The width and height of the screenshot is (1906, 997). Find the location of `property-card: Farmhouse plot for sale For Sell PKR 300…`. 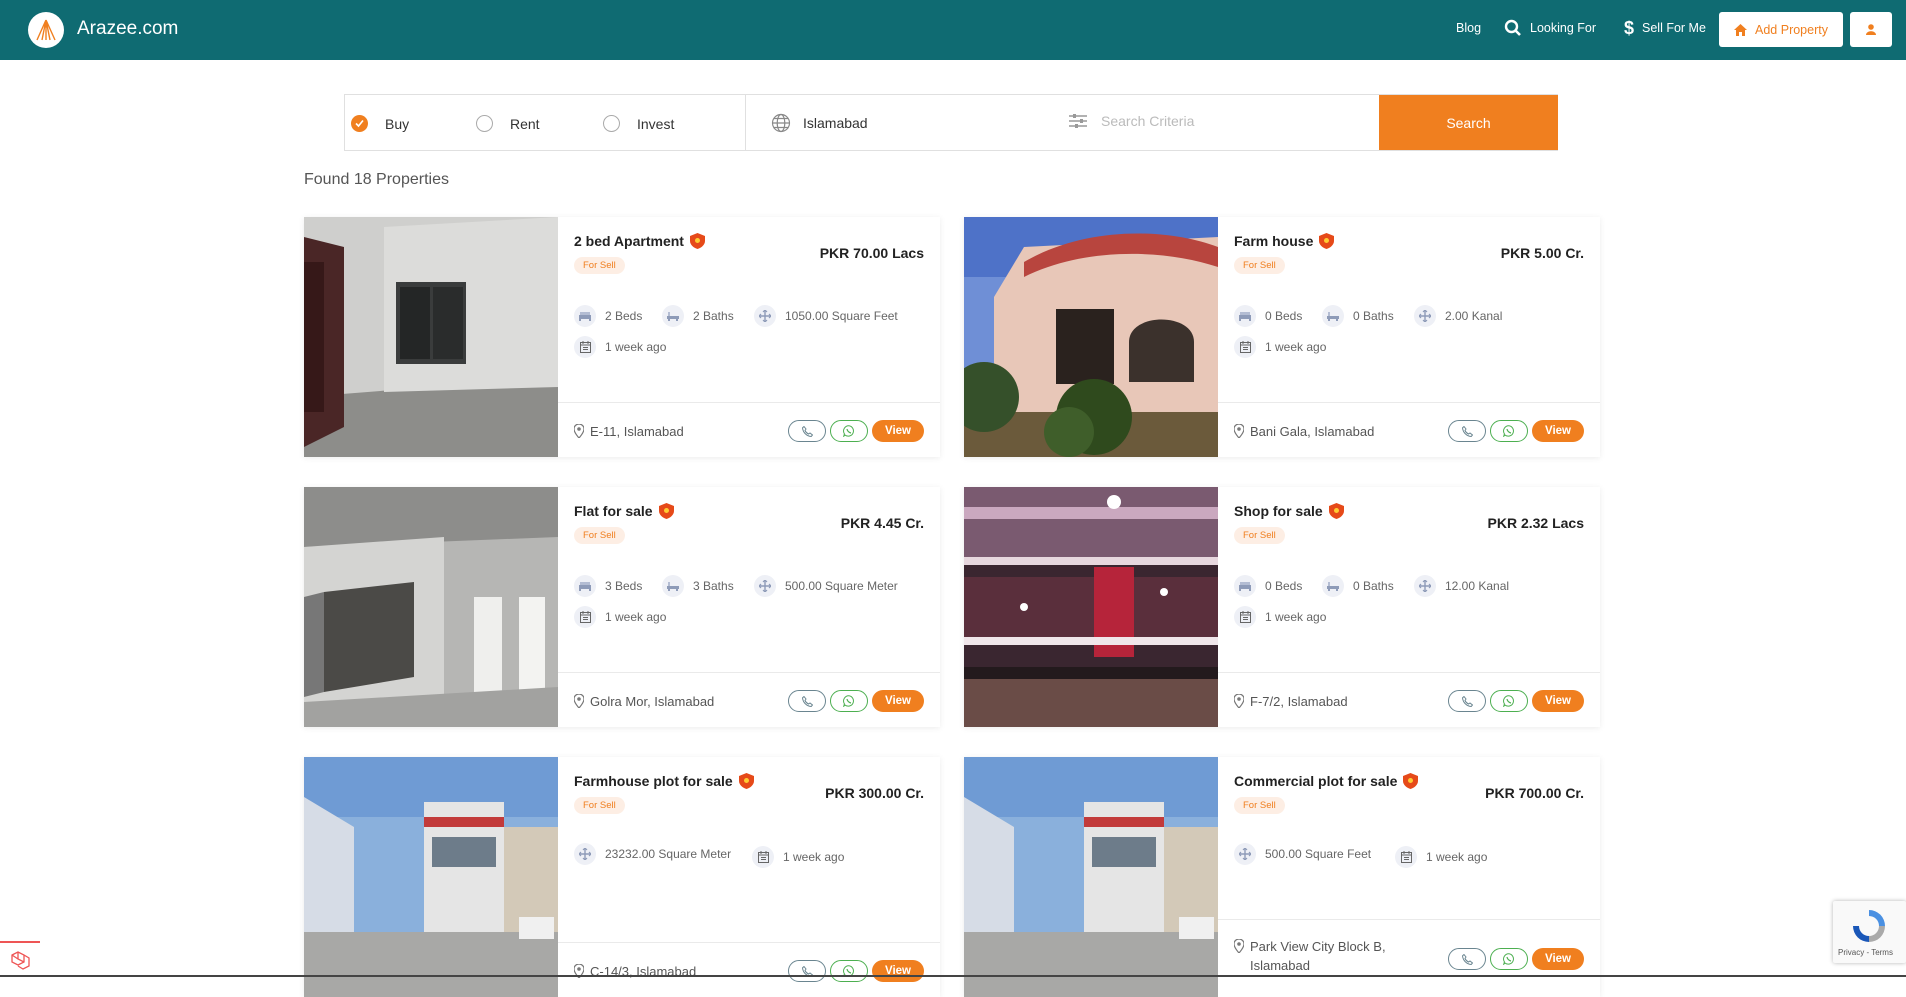

property-card: Farmhouse plot for sale For Sell PKR 300… is located at coordinates (622, 877).